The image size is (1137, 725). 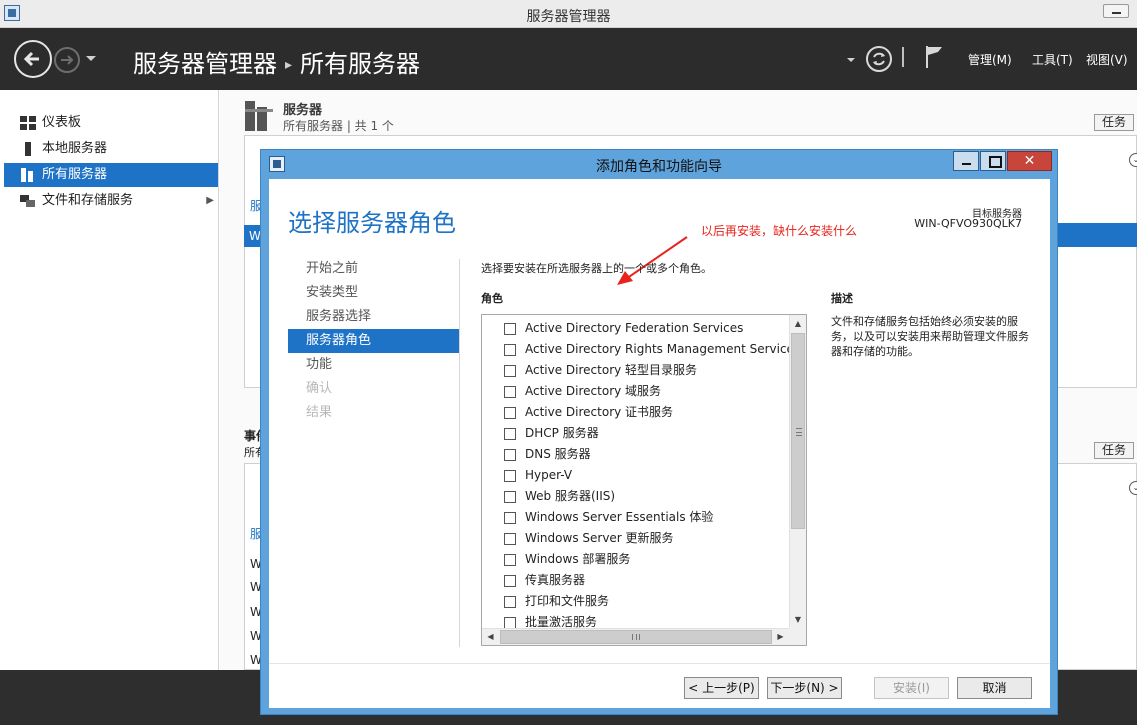 What do you see at coordinates (373, 317) in the screenshot?
I see `step-server-selection: 服务器选择` at bounding box center [373, 317].